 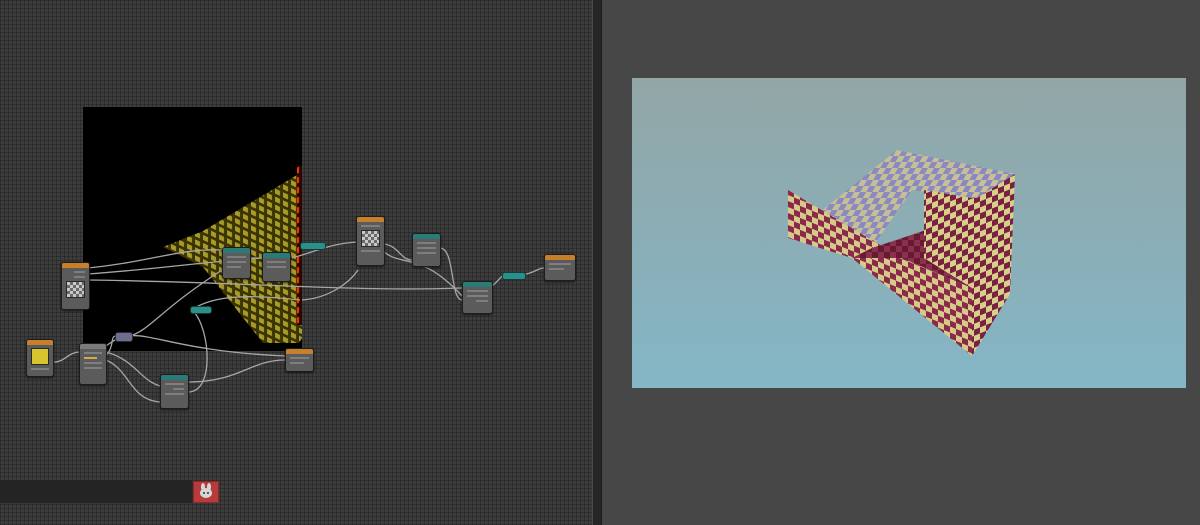 What do you see at coordinates (560, 267) in the screenshot?
I see `material-output-node` at bounding box center [560, 267].